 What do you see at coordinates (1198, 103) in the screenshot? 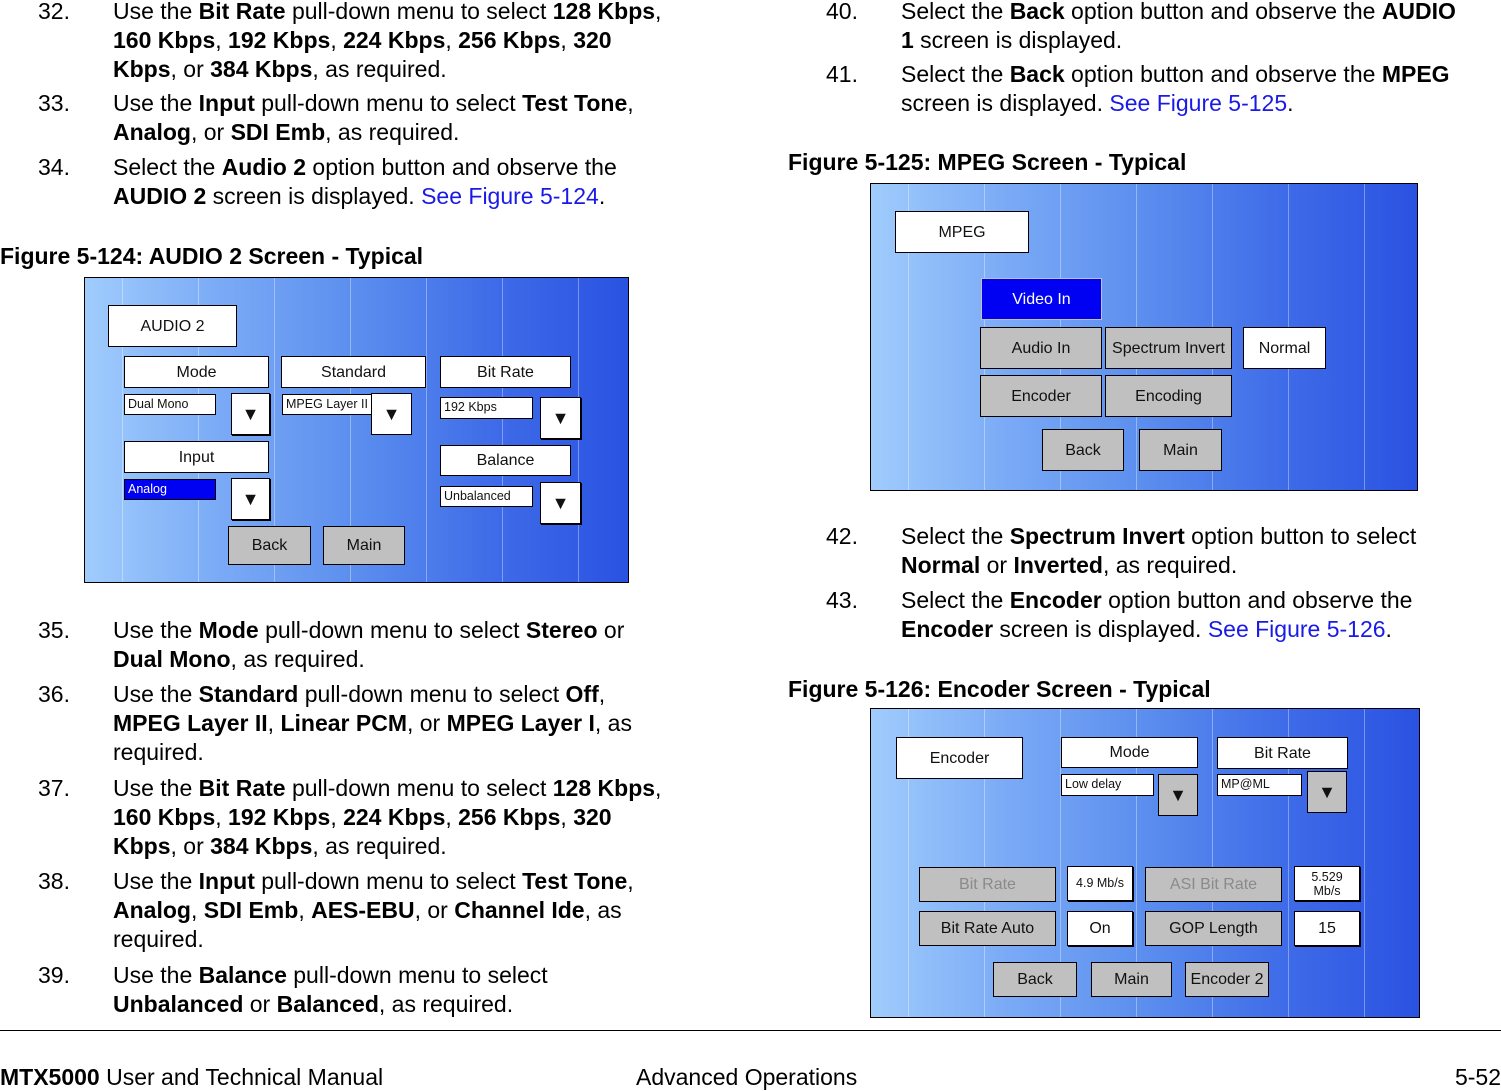
I see `figure-link: See Figure 5-125` at bounding box center [1198, 103].